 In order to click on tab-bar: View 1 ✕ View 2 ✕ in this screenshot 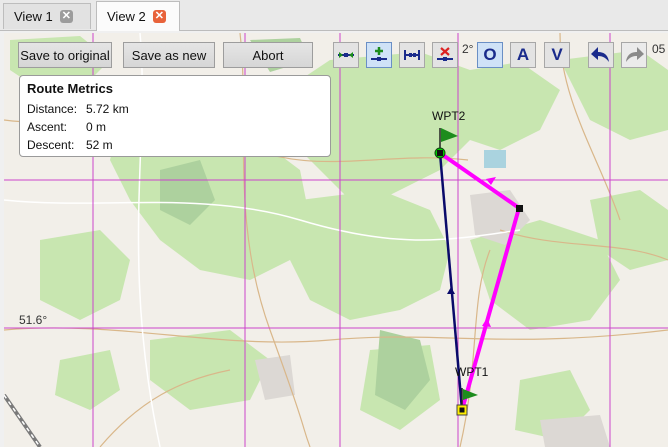, I will do `click(334, 15)`.